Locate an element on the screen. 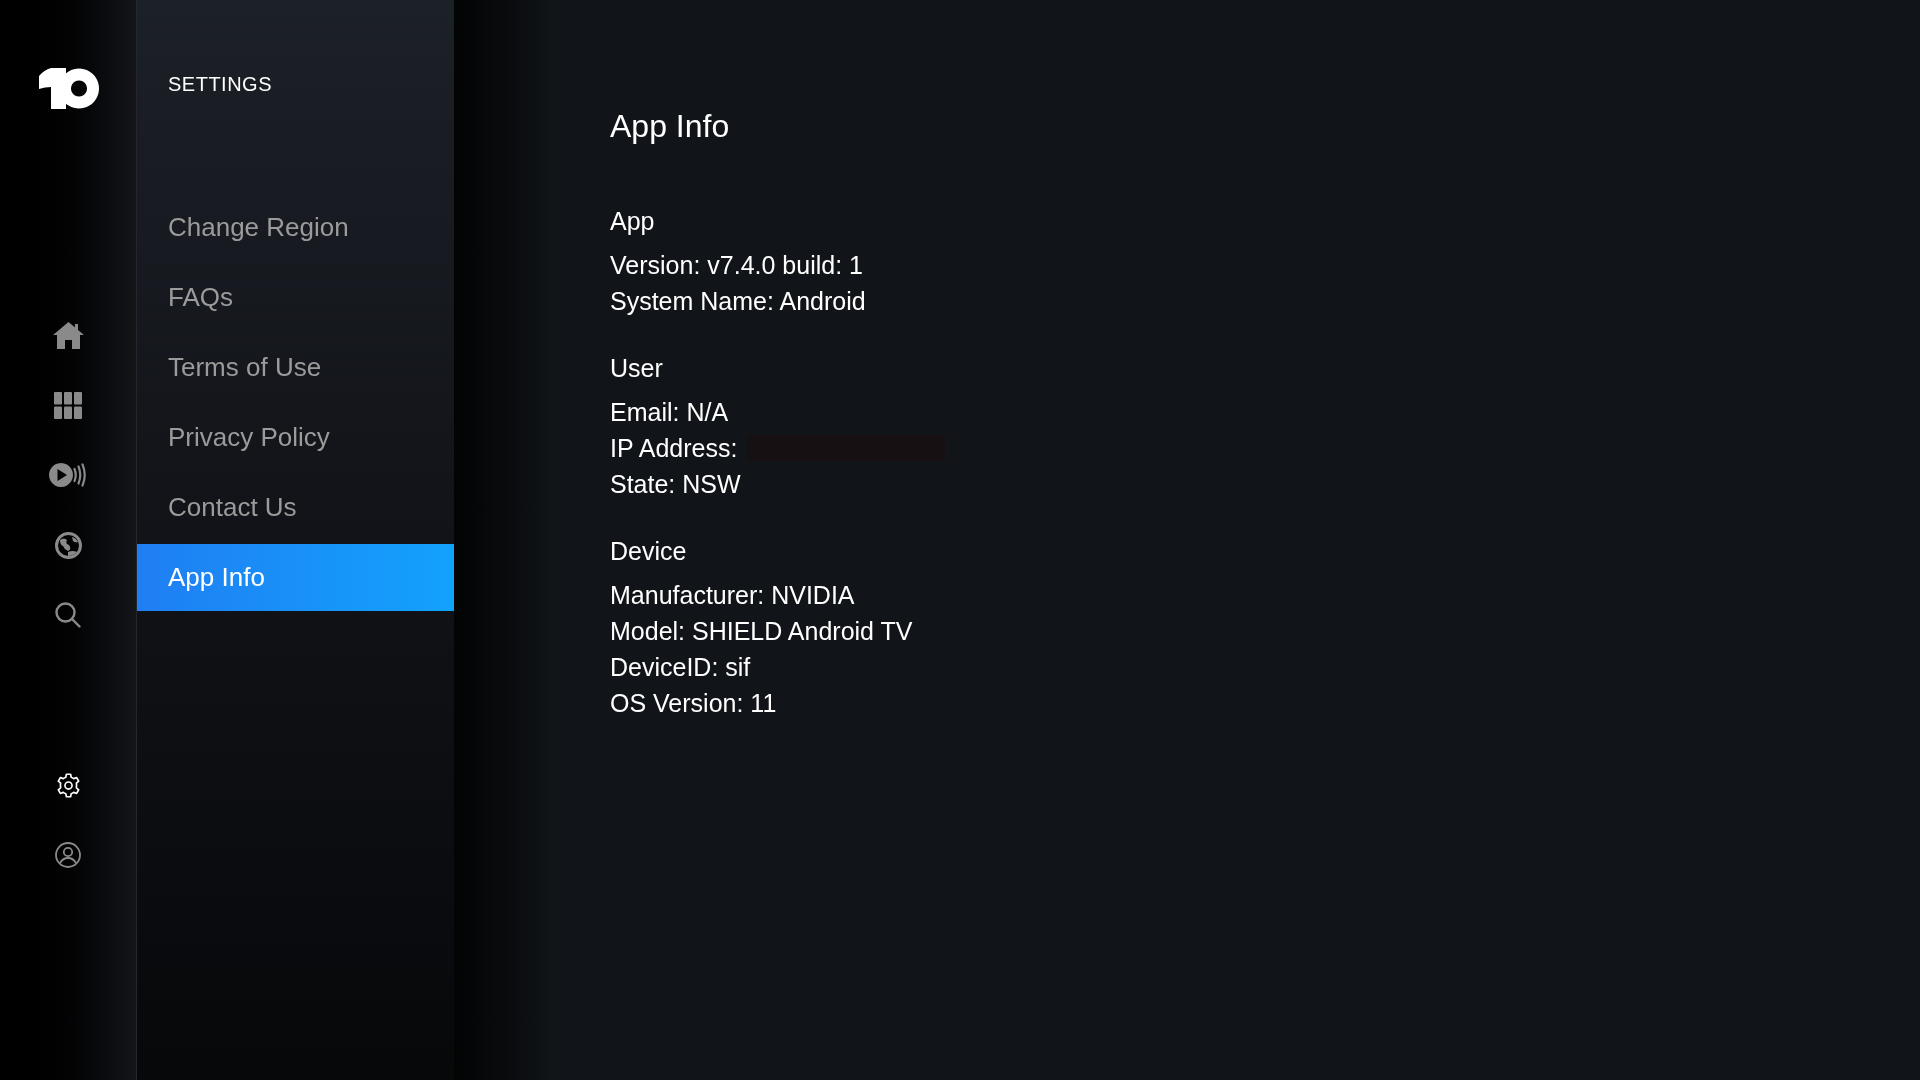  menu-title: SETTINGS is located at coordinates (220, 84).